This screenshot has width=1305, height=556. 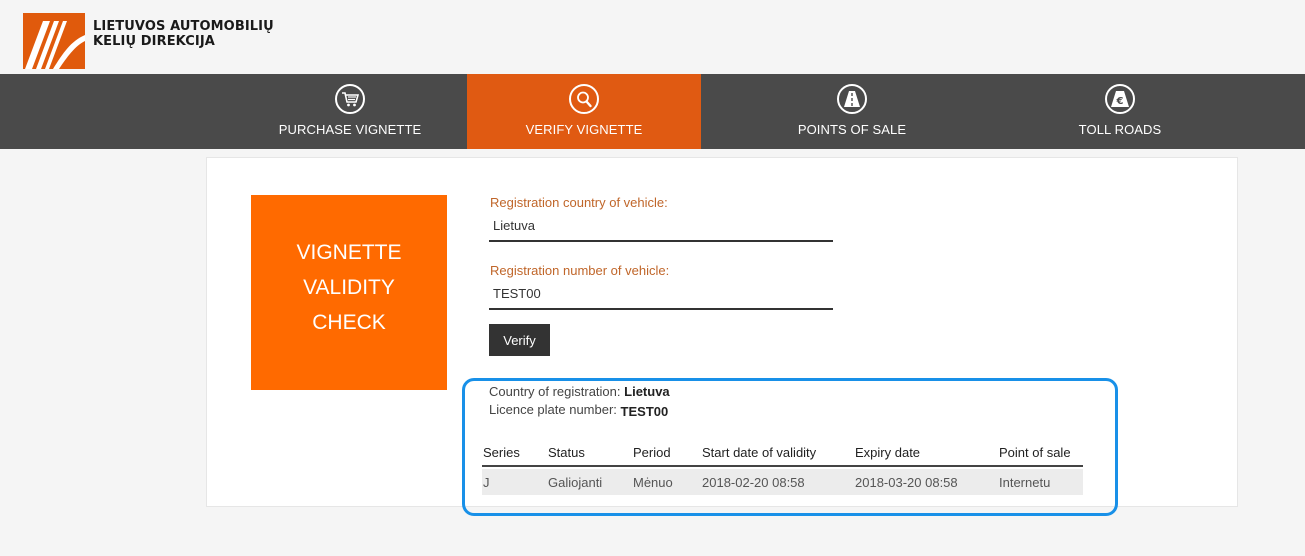 I want to click on cell-start-date: 2018-02-20 08:58, so click(x=753, y=482).